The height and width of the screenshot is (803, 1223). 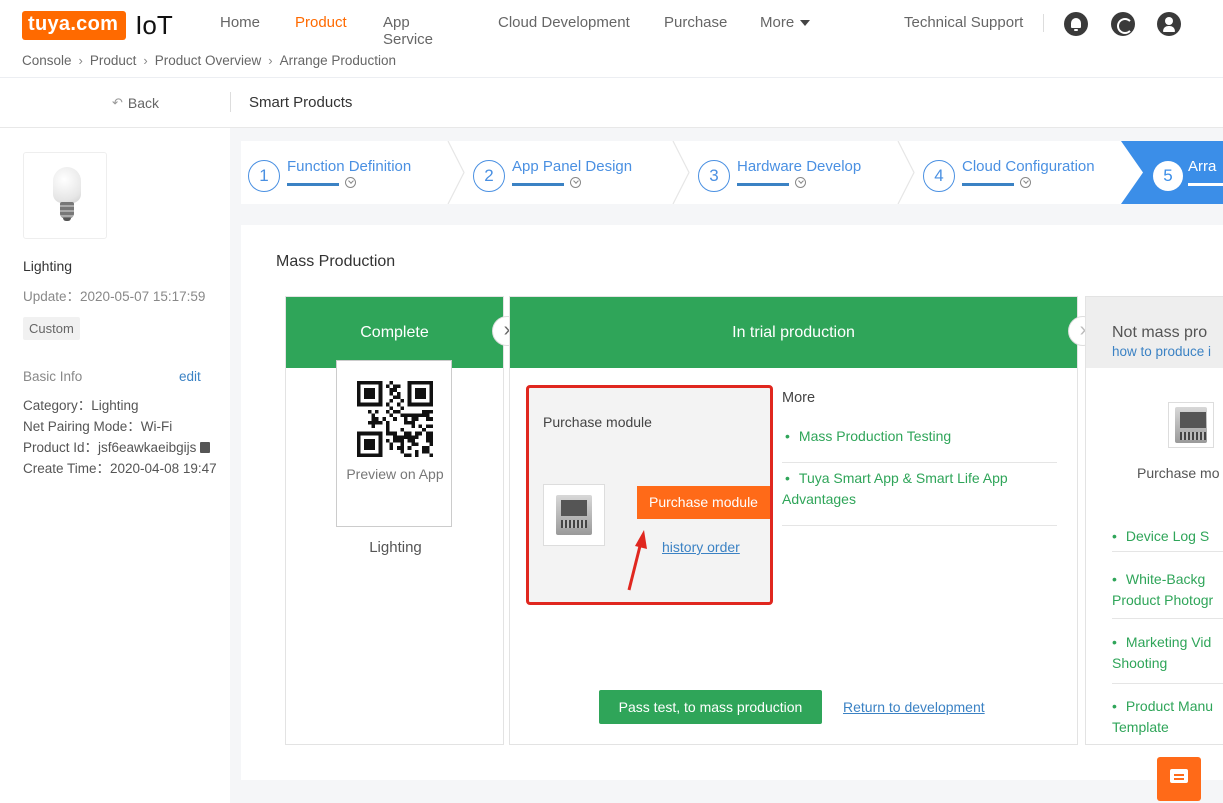 I want to click on nav-home: Home, so click(x=240, y=22).